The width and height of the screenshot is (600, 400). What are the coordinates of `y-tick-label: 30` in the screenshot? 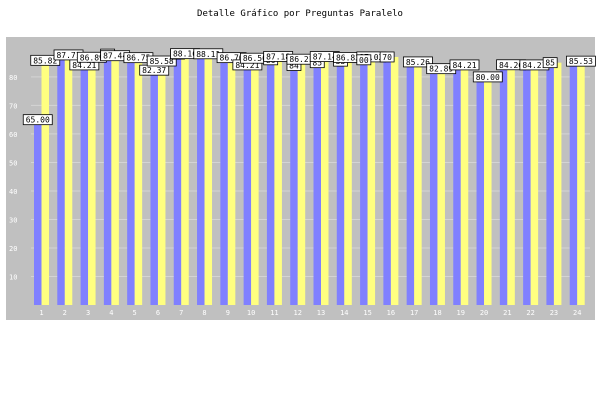 It's located at (13, 220).